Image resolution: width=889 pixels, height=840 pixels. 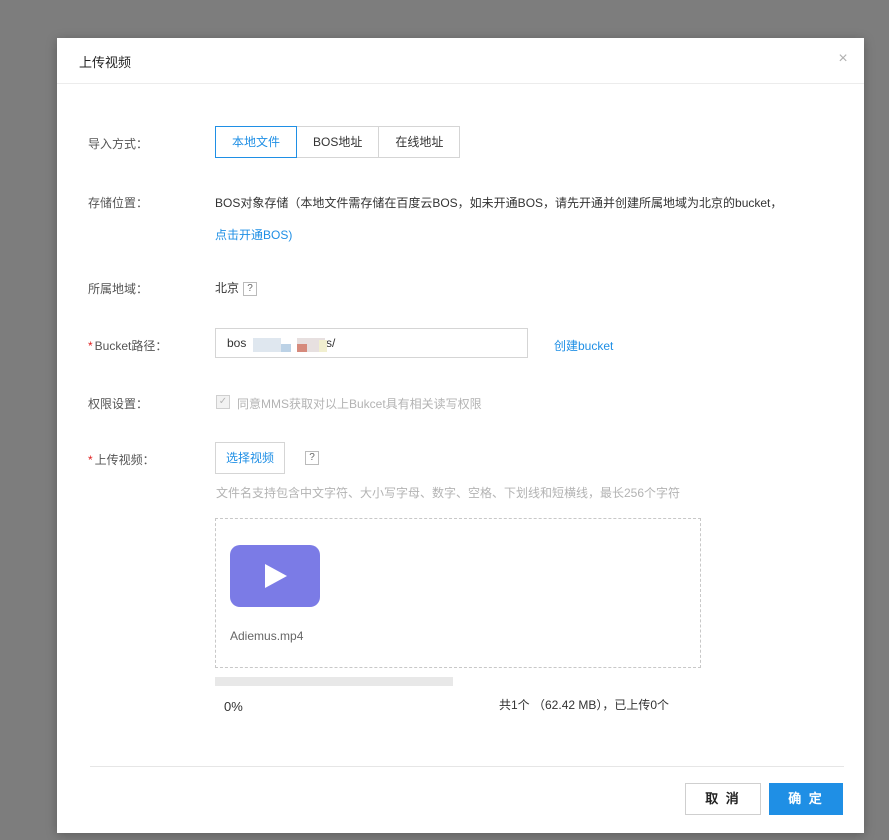 I want to click on select-video-button: 选择视频, so click(x=250, y=458).